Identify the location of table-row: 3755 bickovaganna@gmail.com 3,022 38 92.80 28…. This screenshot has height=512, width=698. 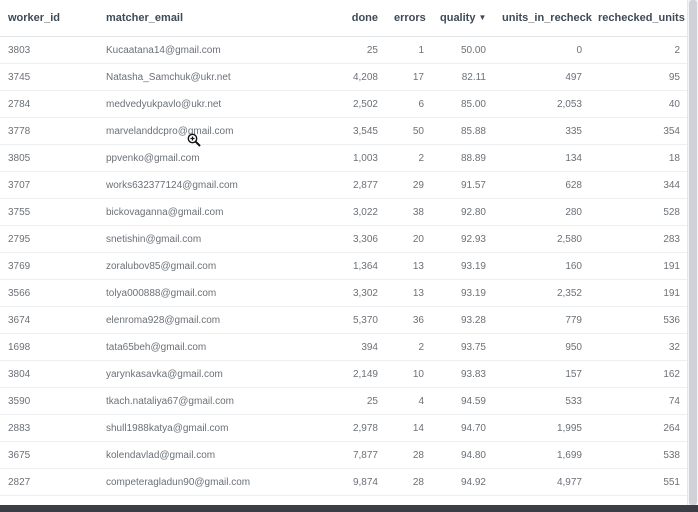
(344, 212).